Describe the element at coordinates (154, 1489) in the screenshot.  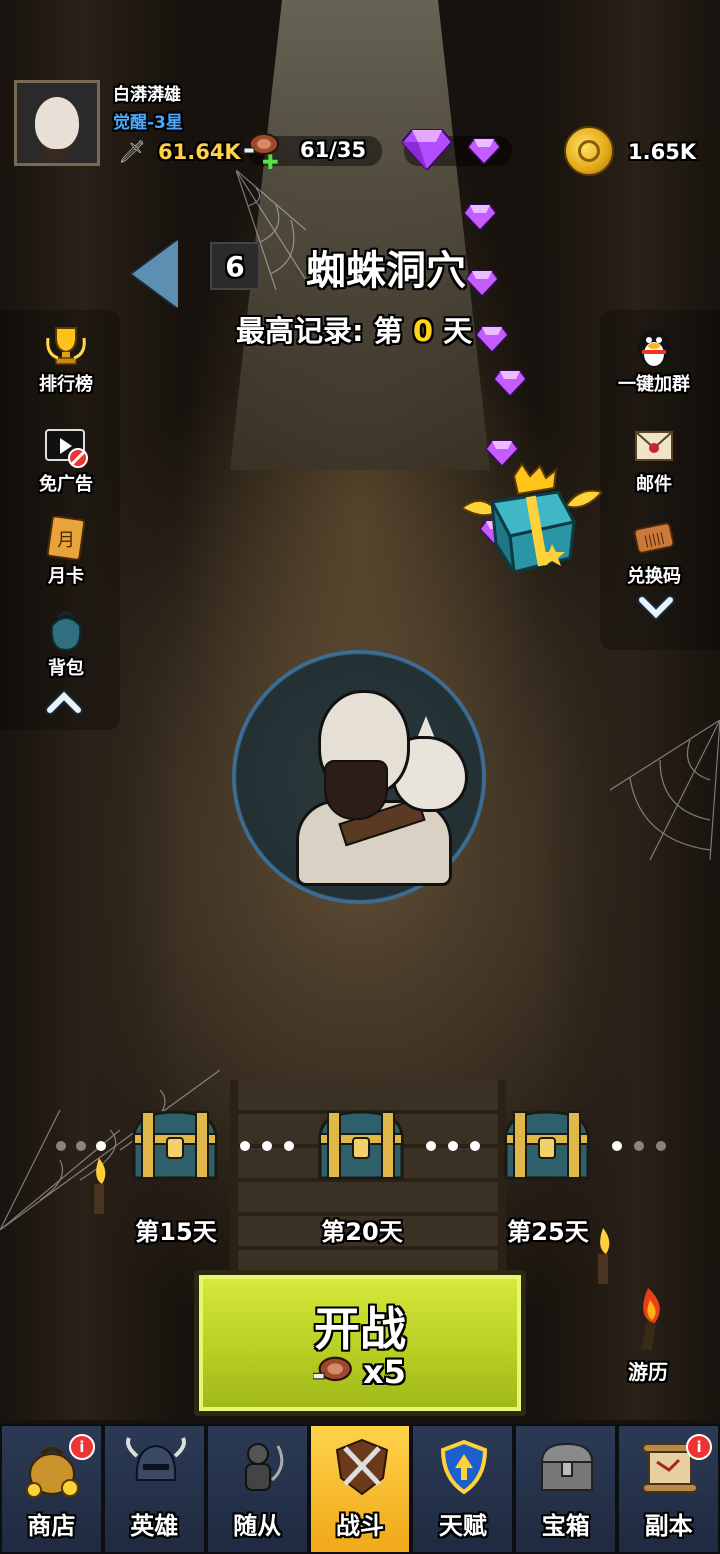
I see `tab-hero: 英雄` at that location.